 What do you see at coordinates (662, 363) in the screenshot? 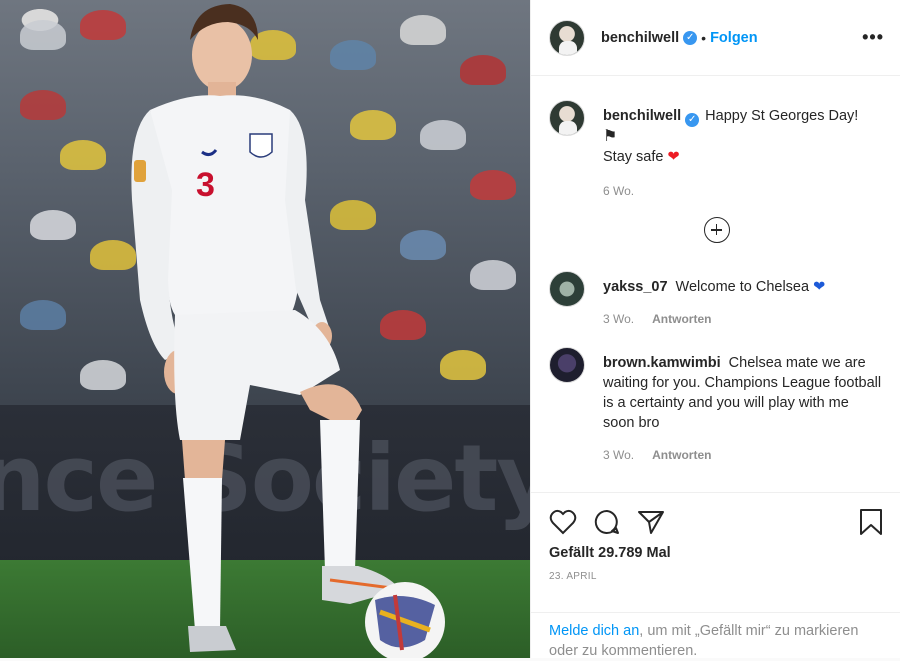
I see `comment-username: brown.kamwimbi` at bounding box center [662, 363].